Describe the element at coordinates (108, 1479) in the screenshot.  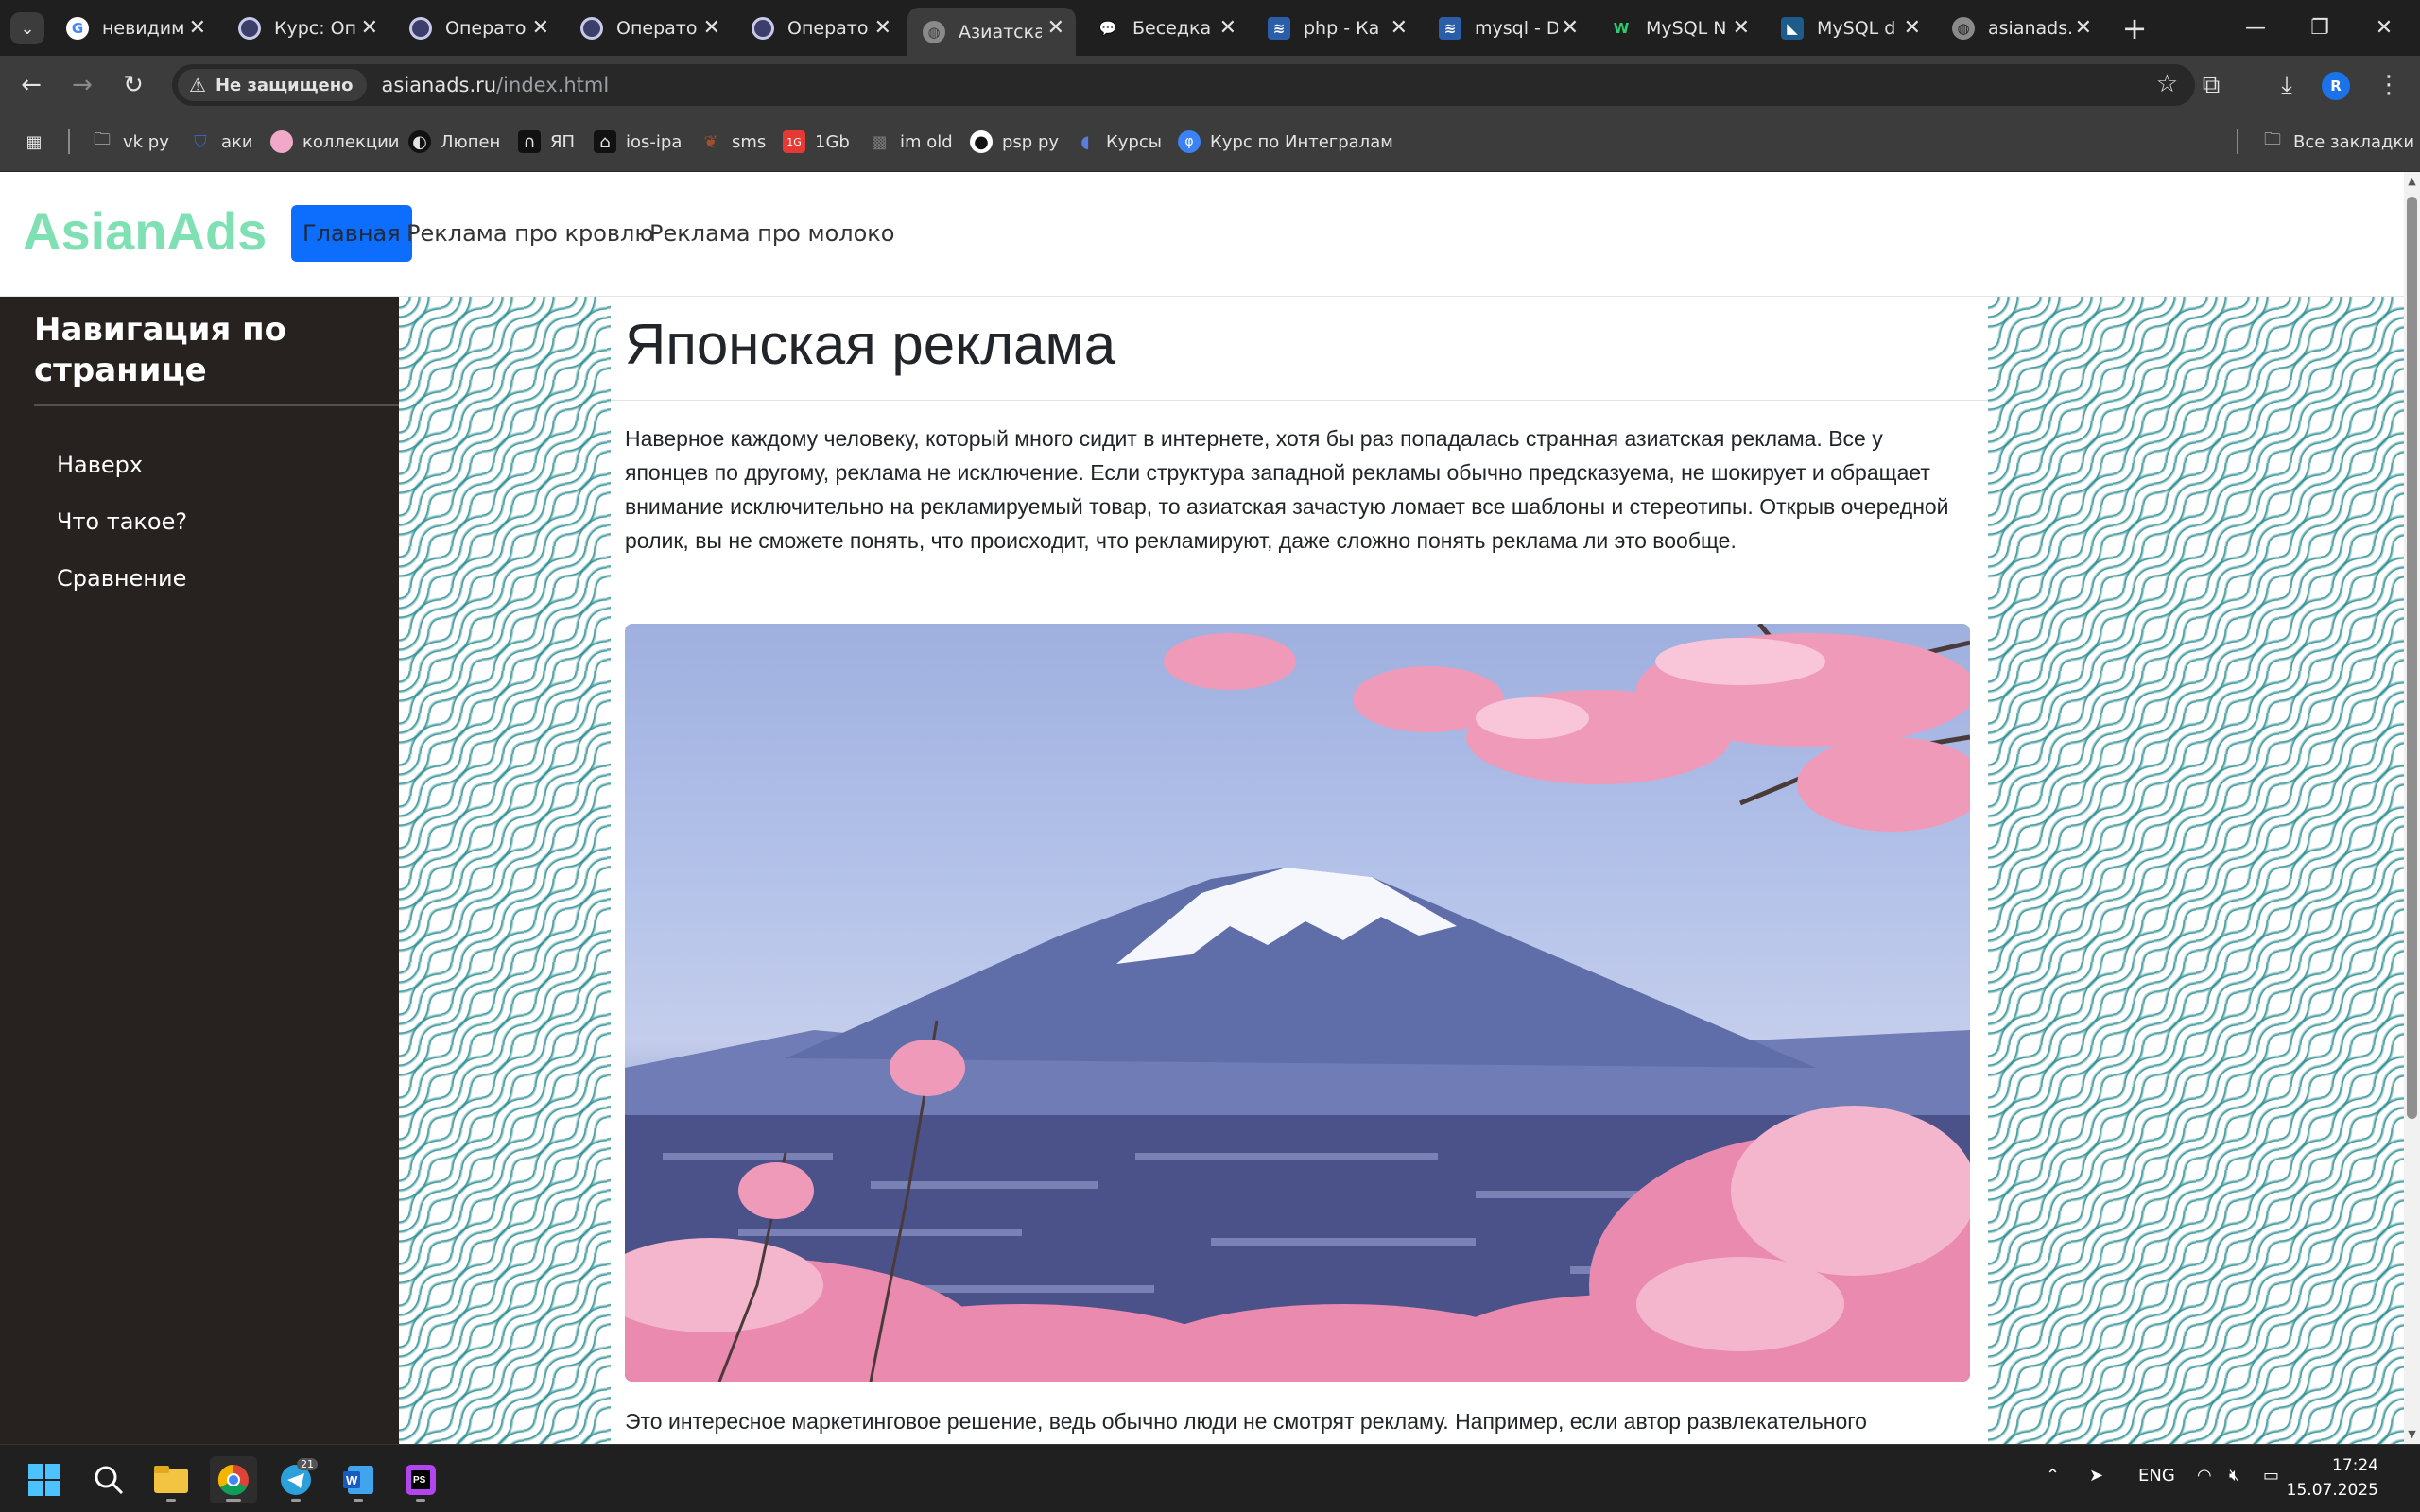
I see `taskbar-search-button` at that location.